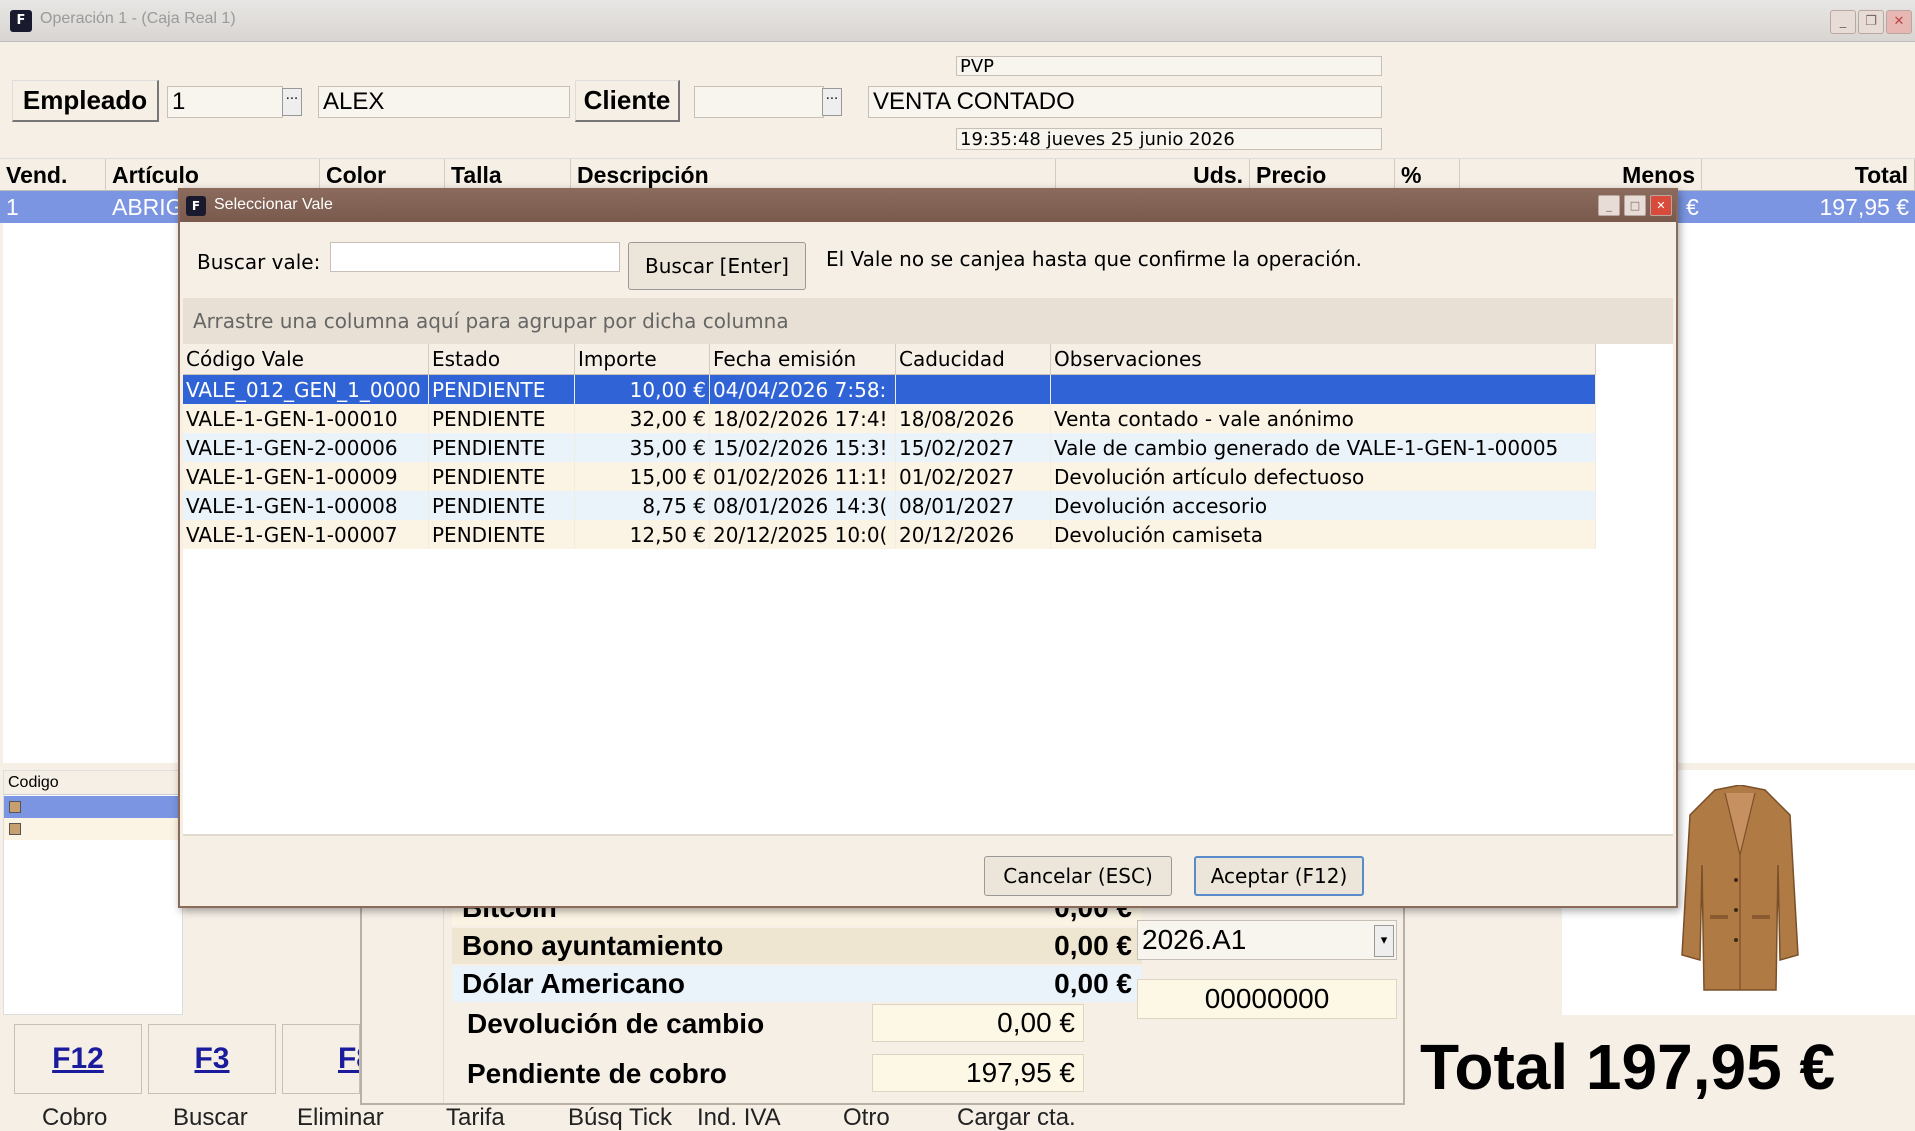  Describe the element at coordinates (78, 1059) in the screenshot. I see `f12-cobro-button: F12` at that location.